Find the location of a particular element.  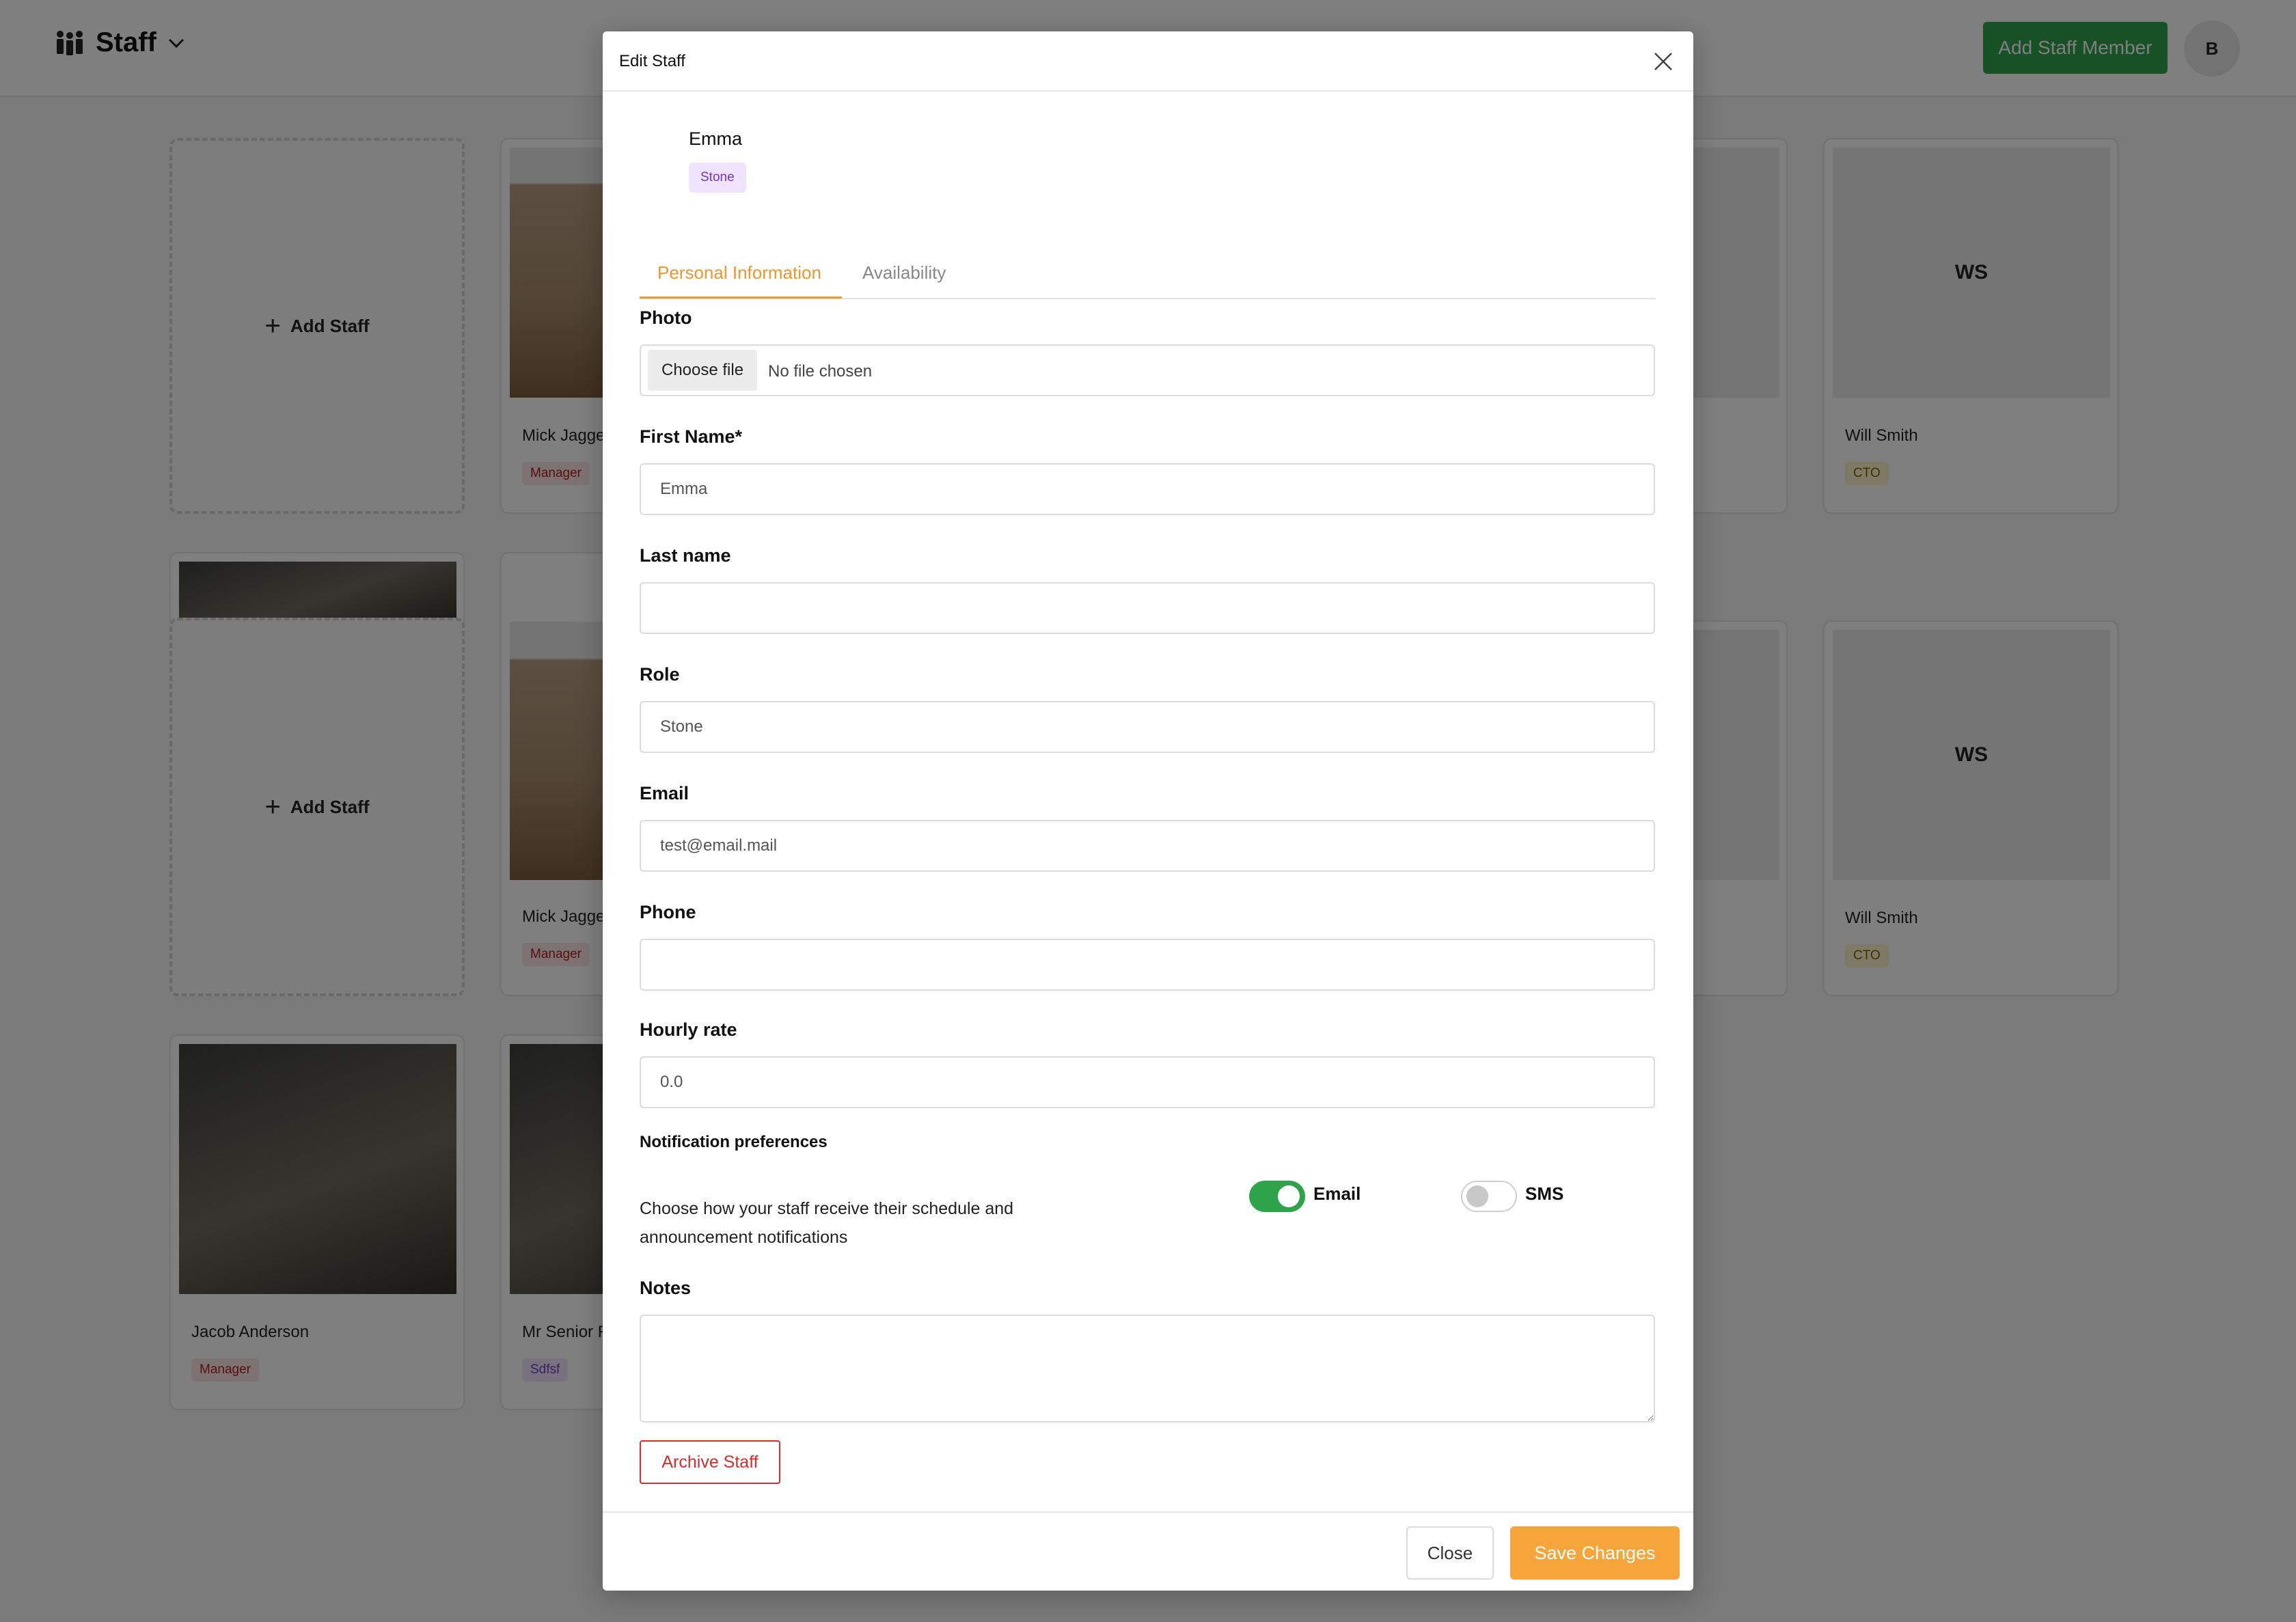

tab-availability: Availability is located at coordinates (904, 273).